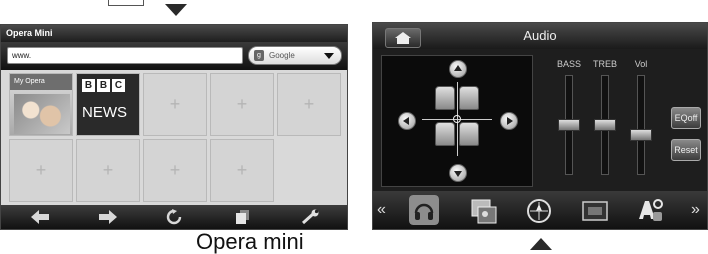  I want to click on speed-dial-my-opera: My Opera, so click(41, 104).